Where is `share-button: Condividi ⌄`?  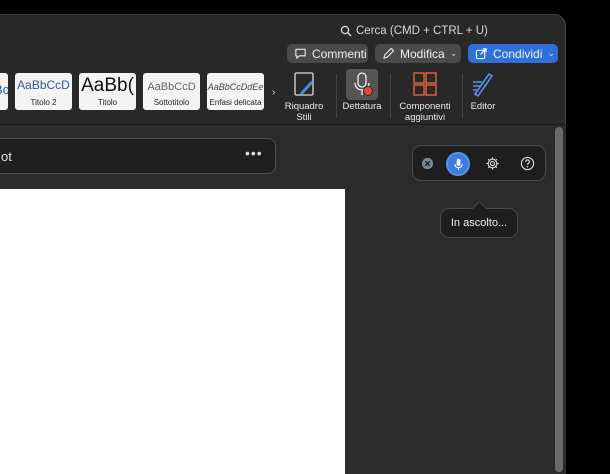 share-button: Condividi ⌄ is located at coordinates (513, 53).